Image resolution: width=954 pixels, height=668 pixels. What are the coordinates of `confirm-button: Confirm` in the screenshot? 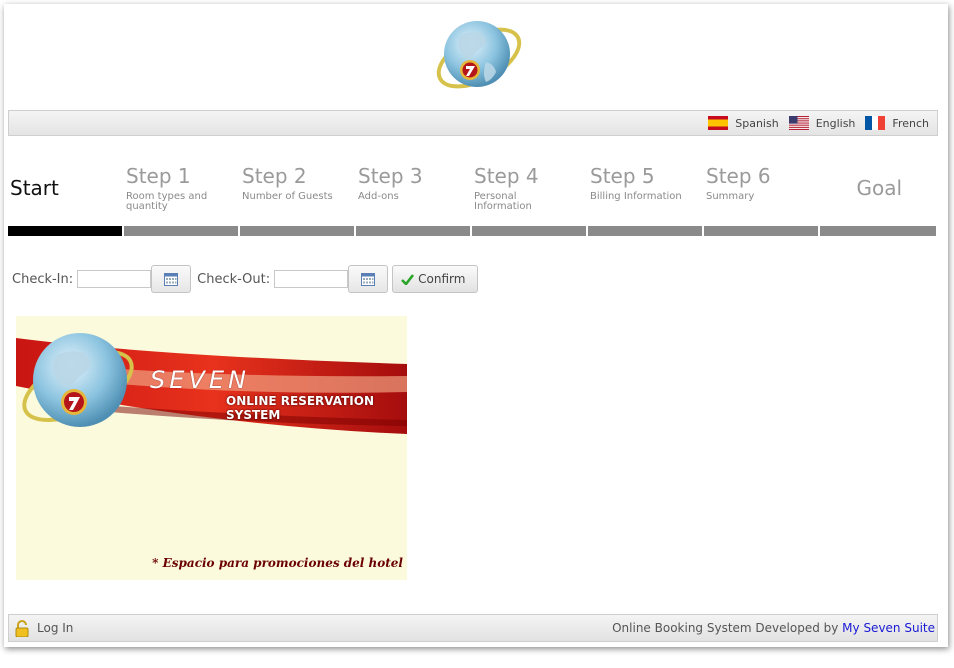 It's located at (435, 279).